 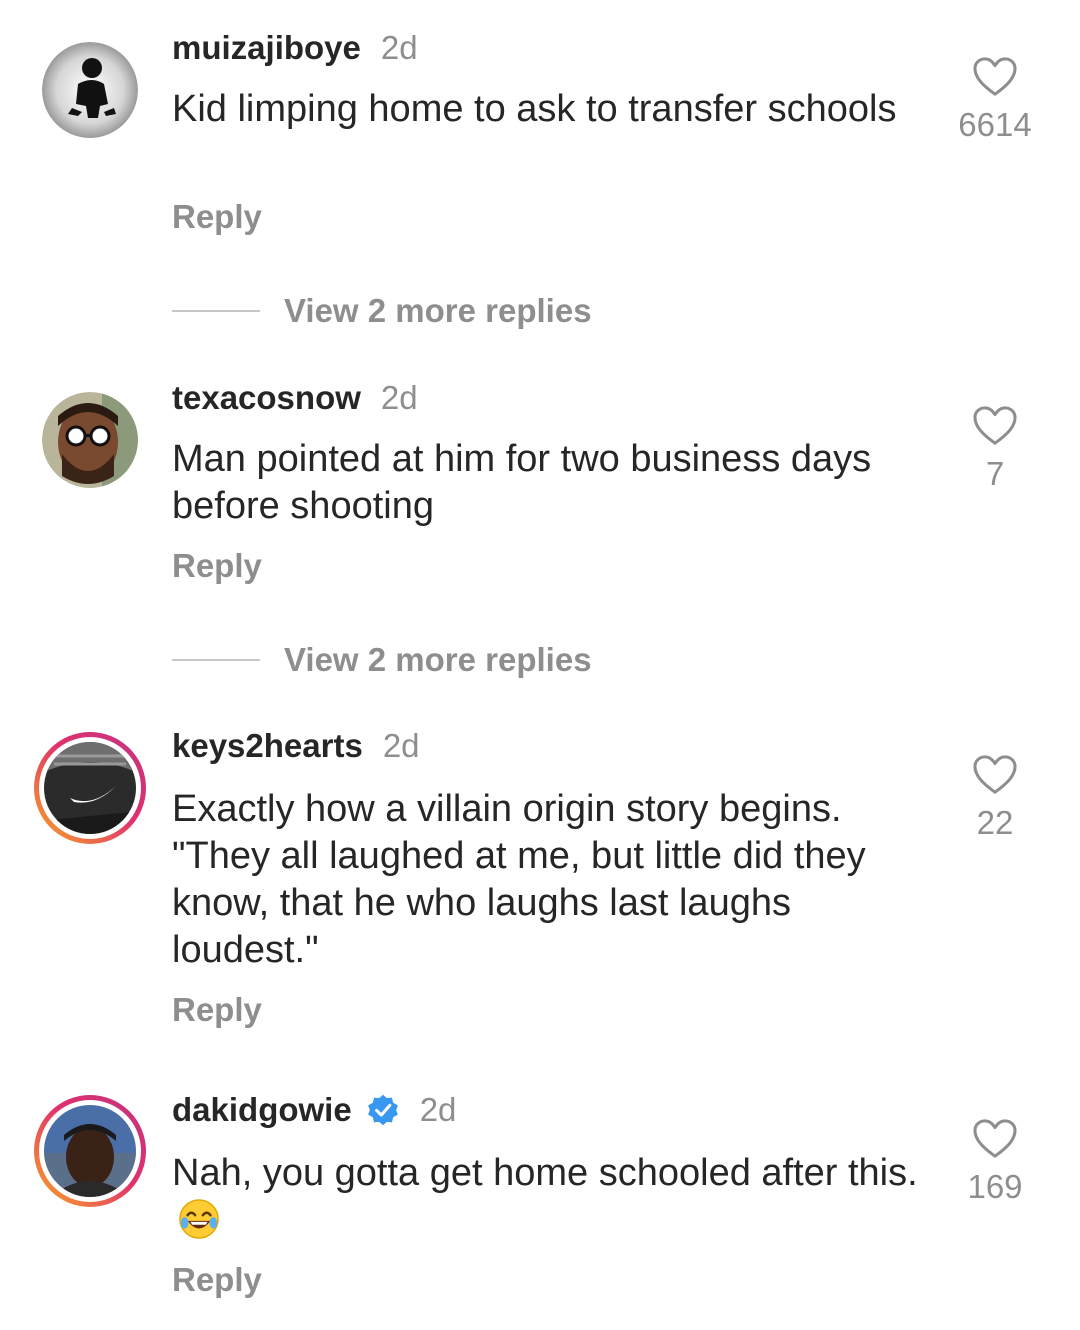 What do you see at coordinates (995, 822) in the screenshot?
I see `like-count: 22` at bounding box center [995, 822].